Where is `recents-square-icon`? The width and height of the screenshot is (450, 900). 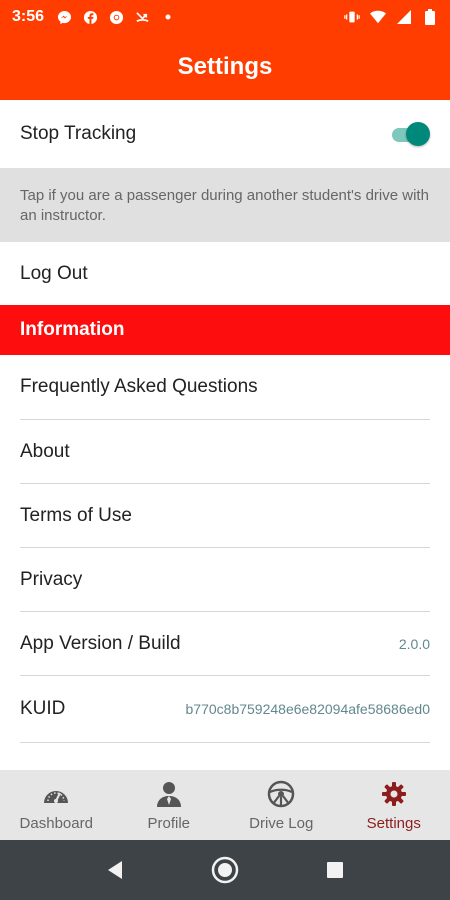
recents-square-icon is located at coordinates (335, 870).